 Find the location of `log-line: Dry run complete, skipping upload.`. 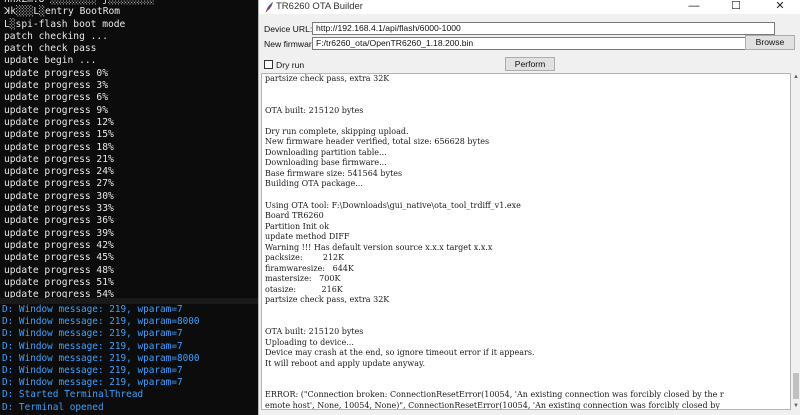

log-line: Dry run complete, skipping upload. is located at coordinates (337, 131).